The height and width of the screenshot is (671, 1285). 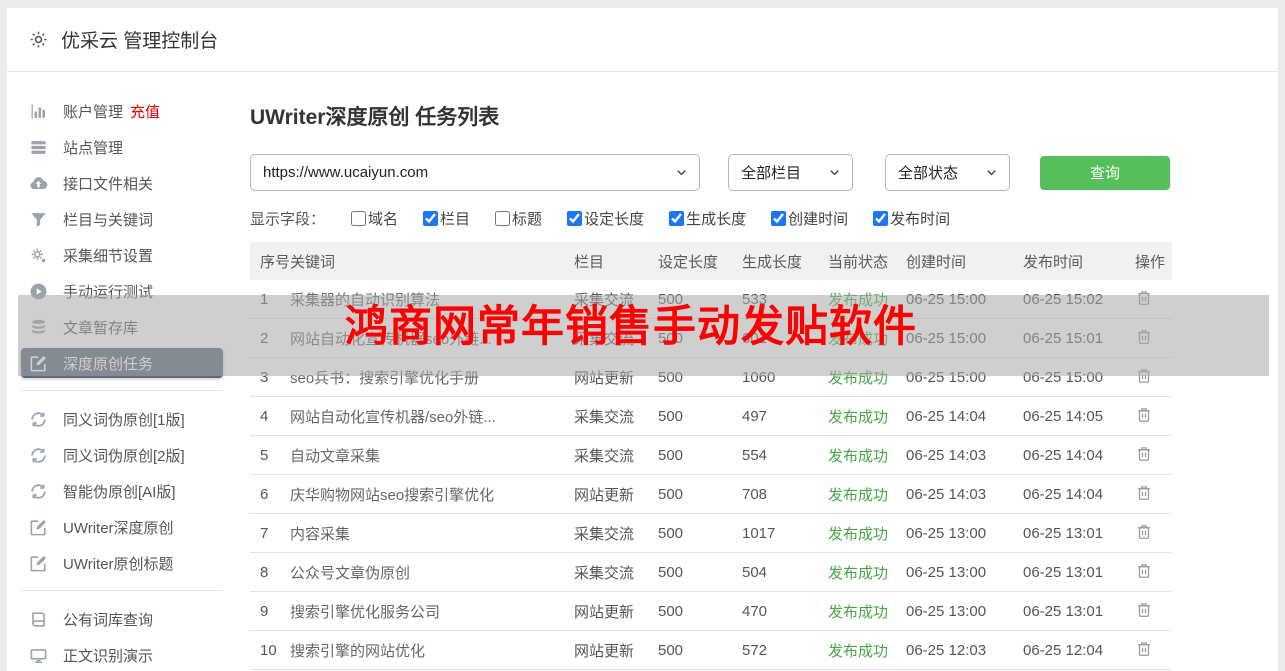 I want to click on column-header: 当前状态, so click(x=858, y=262).